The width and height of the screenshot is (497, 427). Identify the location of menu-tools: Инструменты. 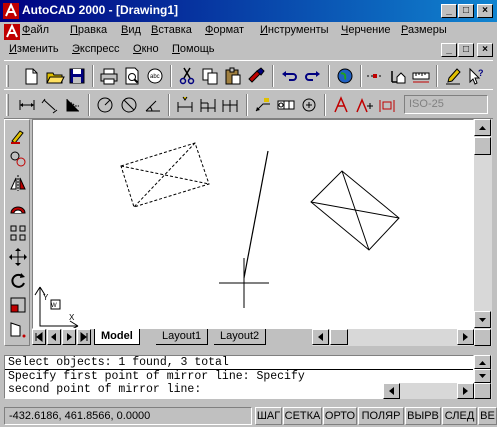
(294, 30).